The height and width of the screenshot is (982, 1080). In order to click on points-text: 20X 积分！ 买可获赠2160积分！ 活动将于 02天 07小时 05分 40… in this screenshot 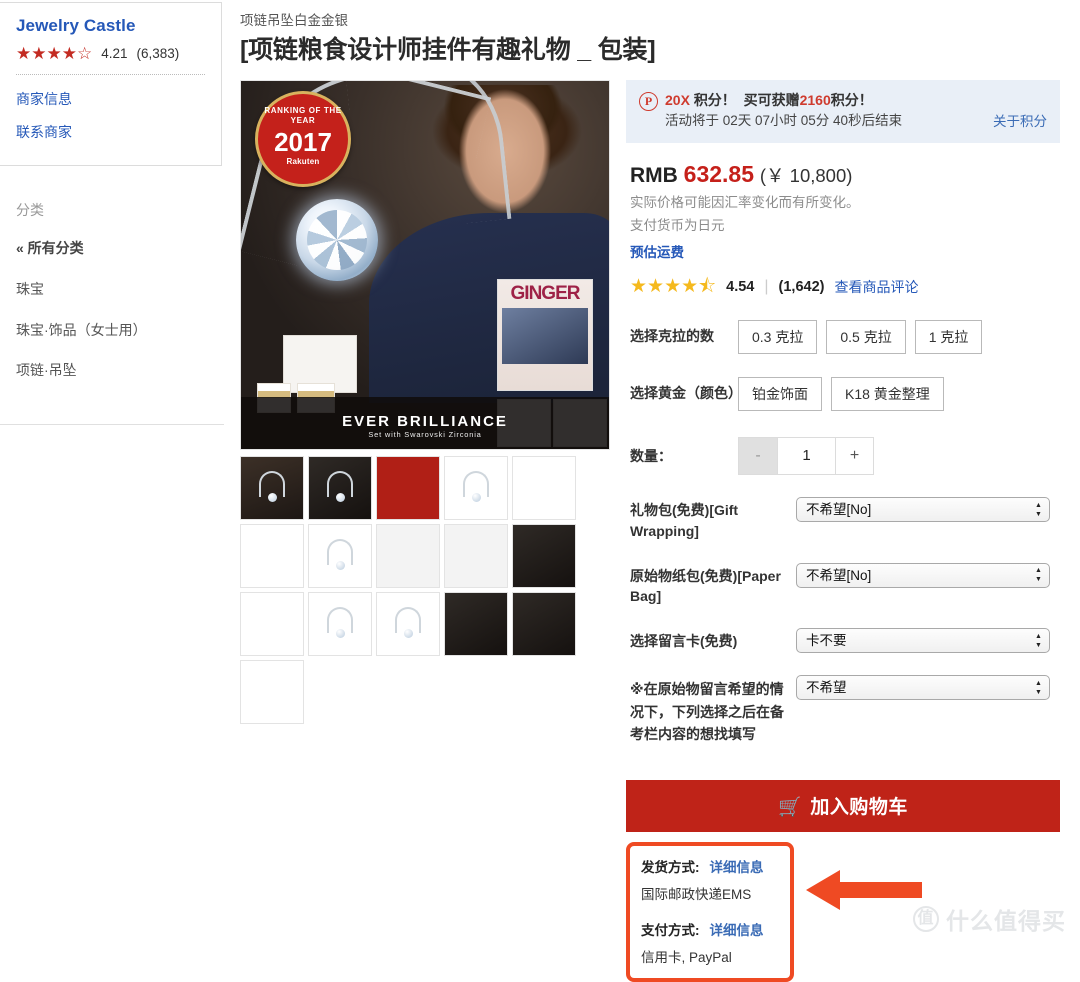, I will do `click(829, 111)`.